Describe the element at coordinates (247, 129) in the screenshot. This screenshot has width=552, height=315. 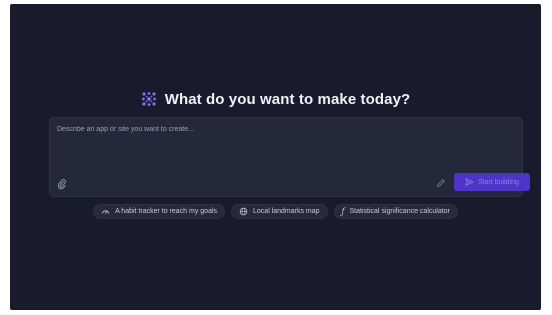
I see `prompt-input` at that location.